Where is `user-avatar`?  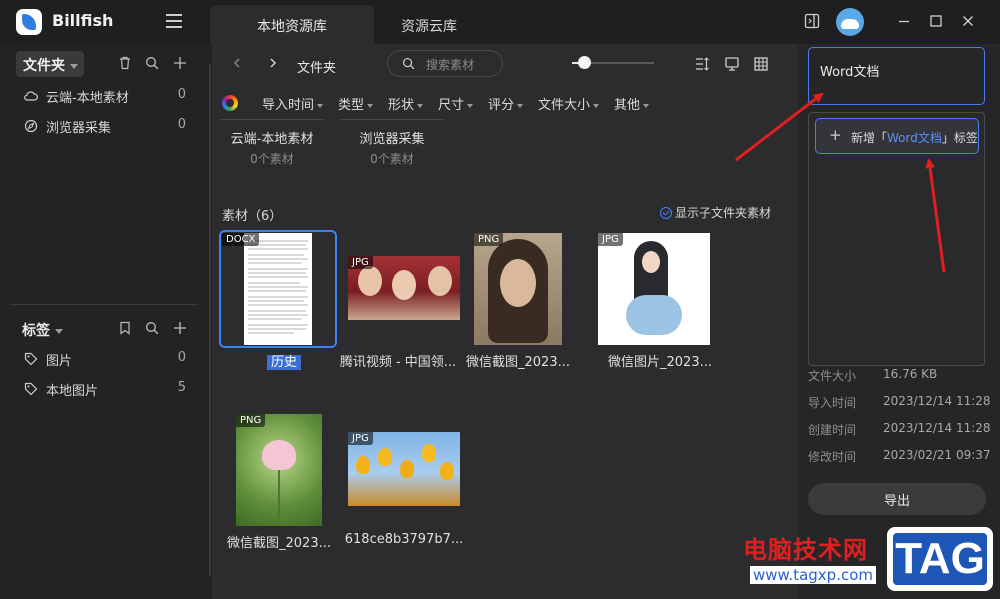
user-avatar is located at coordinates (850, 22).